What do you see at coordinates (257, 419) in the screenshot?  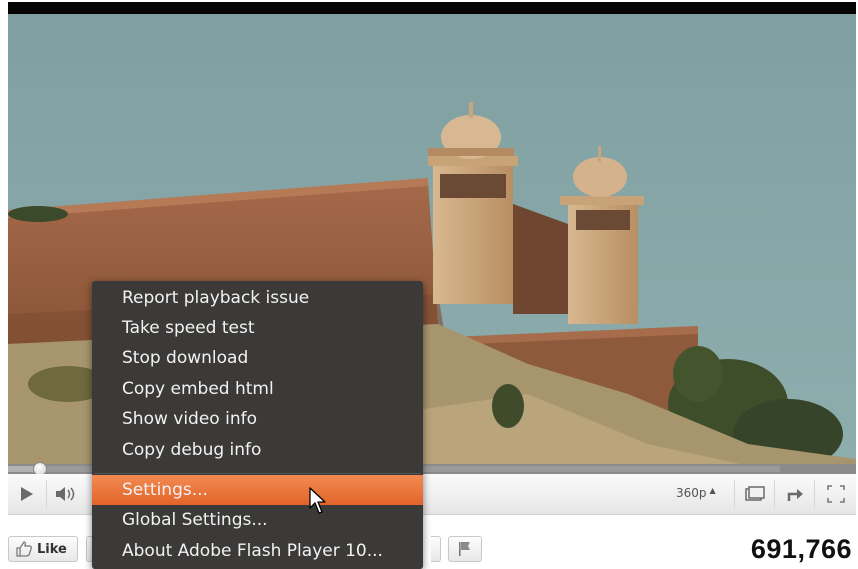 I see `menu-item-show-video-info: Show video info` at bounding box center [257, 419].